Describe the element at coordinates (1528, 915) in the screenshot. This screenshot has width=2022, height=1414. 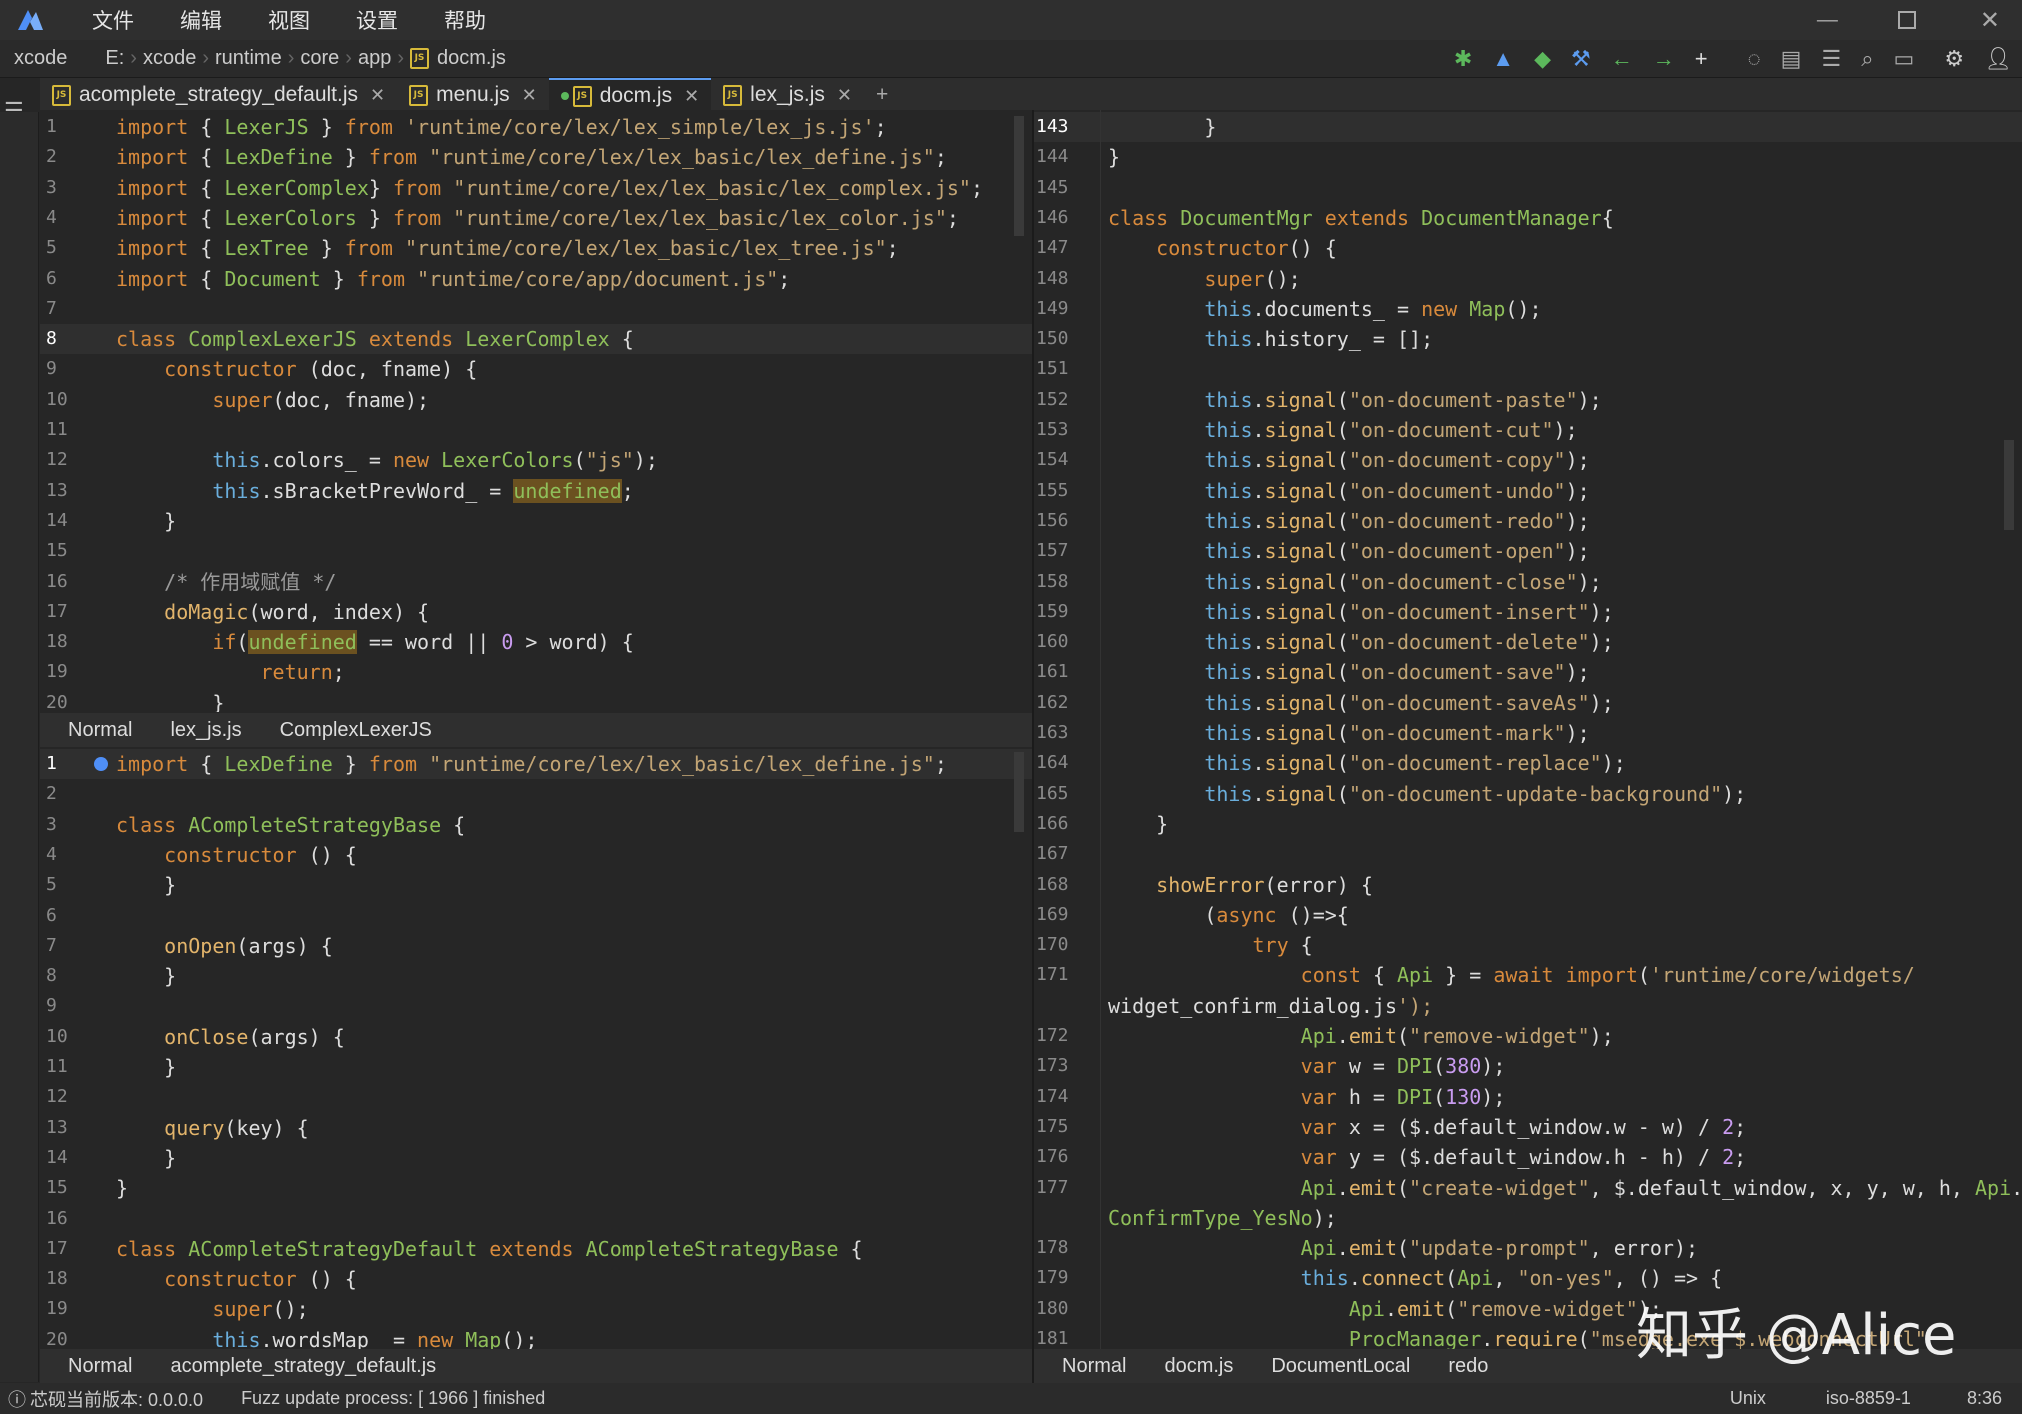
I see `code-line: 169 (async ()=>{` at that location.